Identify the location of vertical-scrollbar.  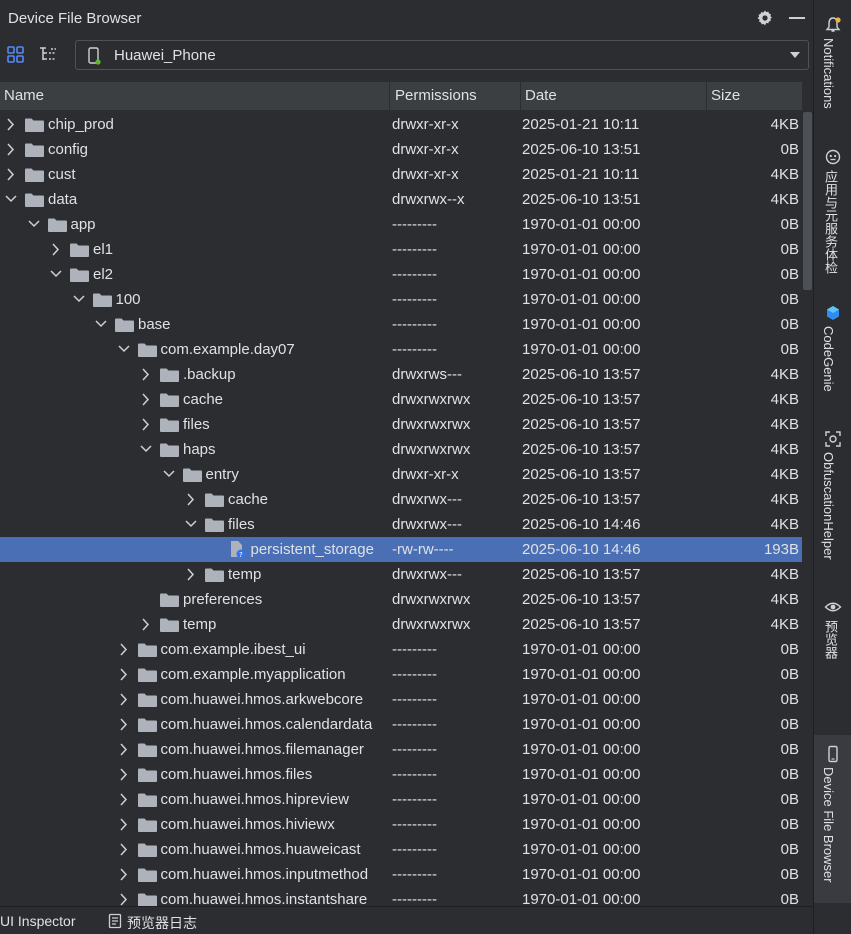
(807, 509).